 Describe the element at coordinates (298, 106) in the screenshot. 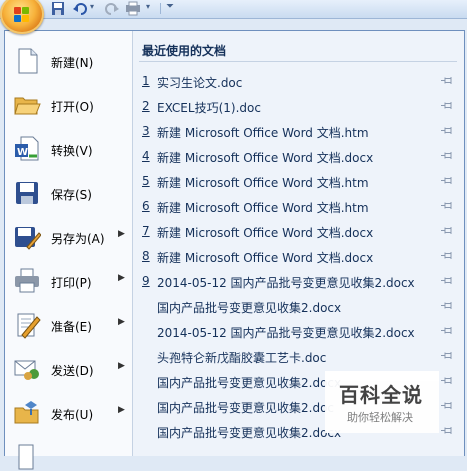

I see `recent-document-item: 2 EXCEL技巧(1).doc` at that location.